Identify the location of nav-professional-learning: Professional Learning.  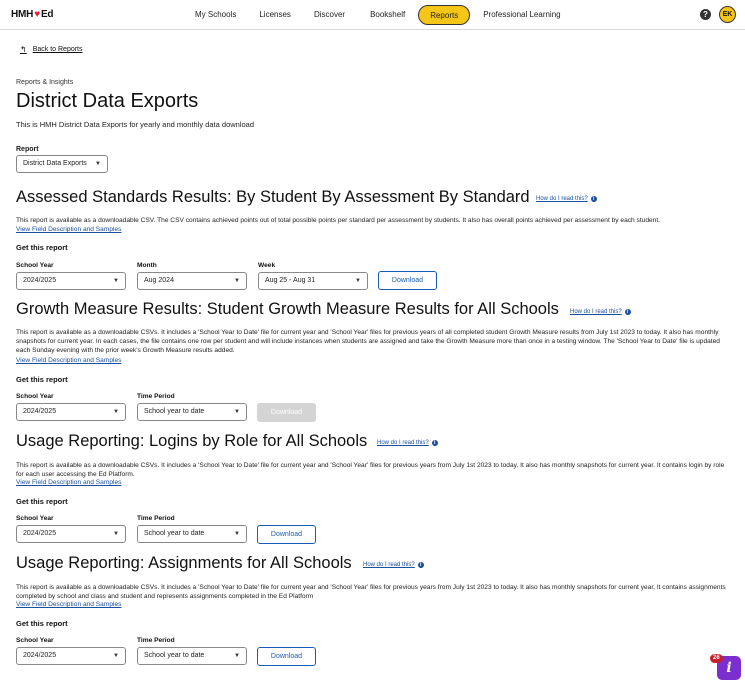
(521, 15).